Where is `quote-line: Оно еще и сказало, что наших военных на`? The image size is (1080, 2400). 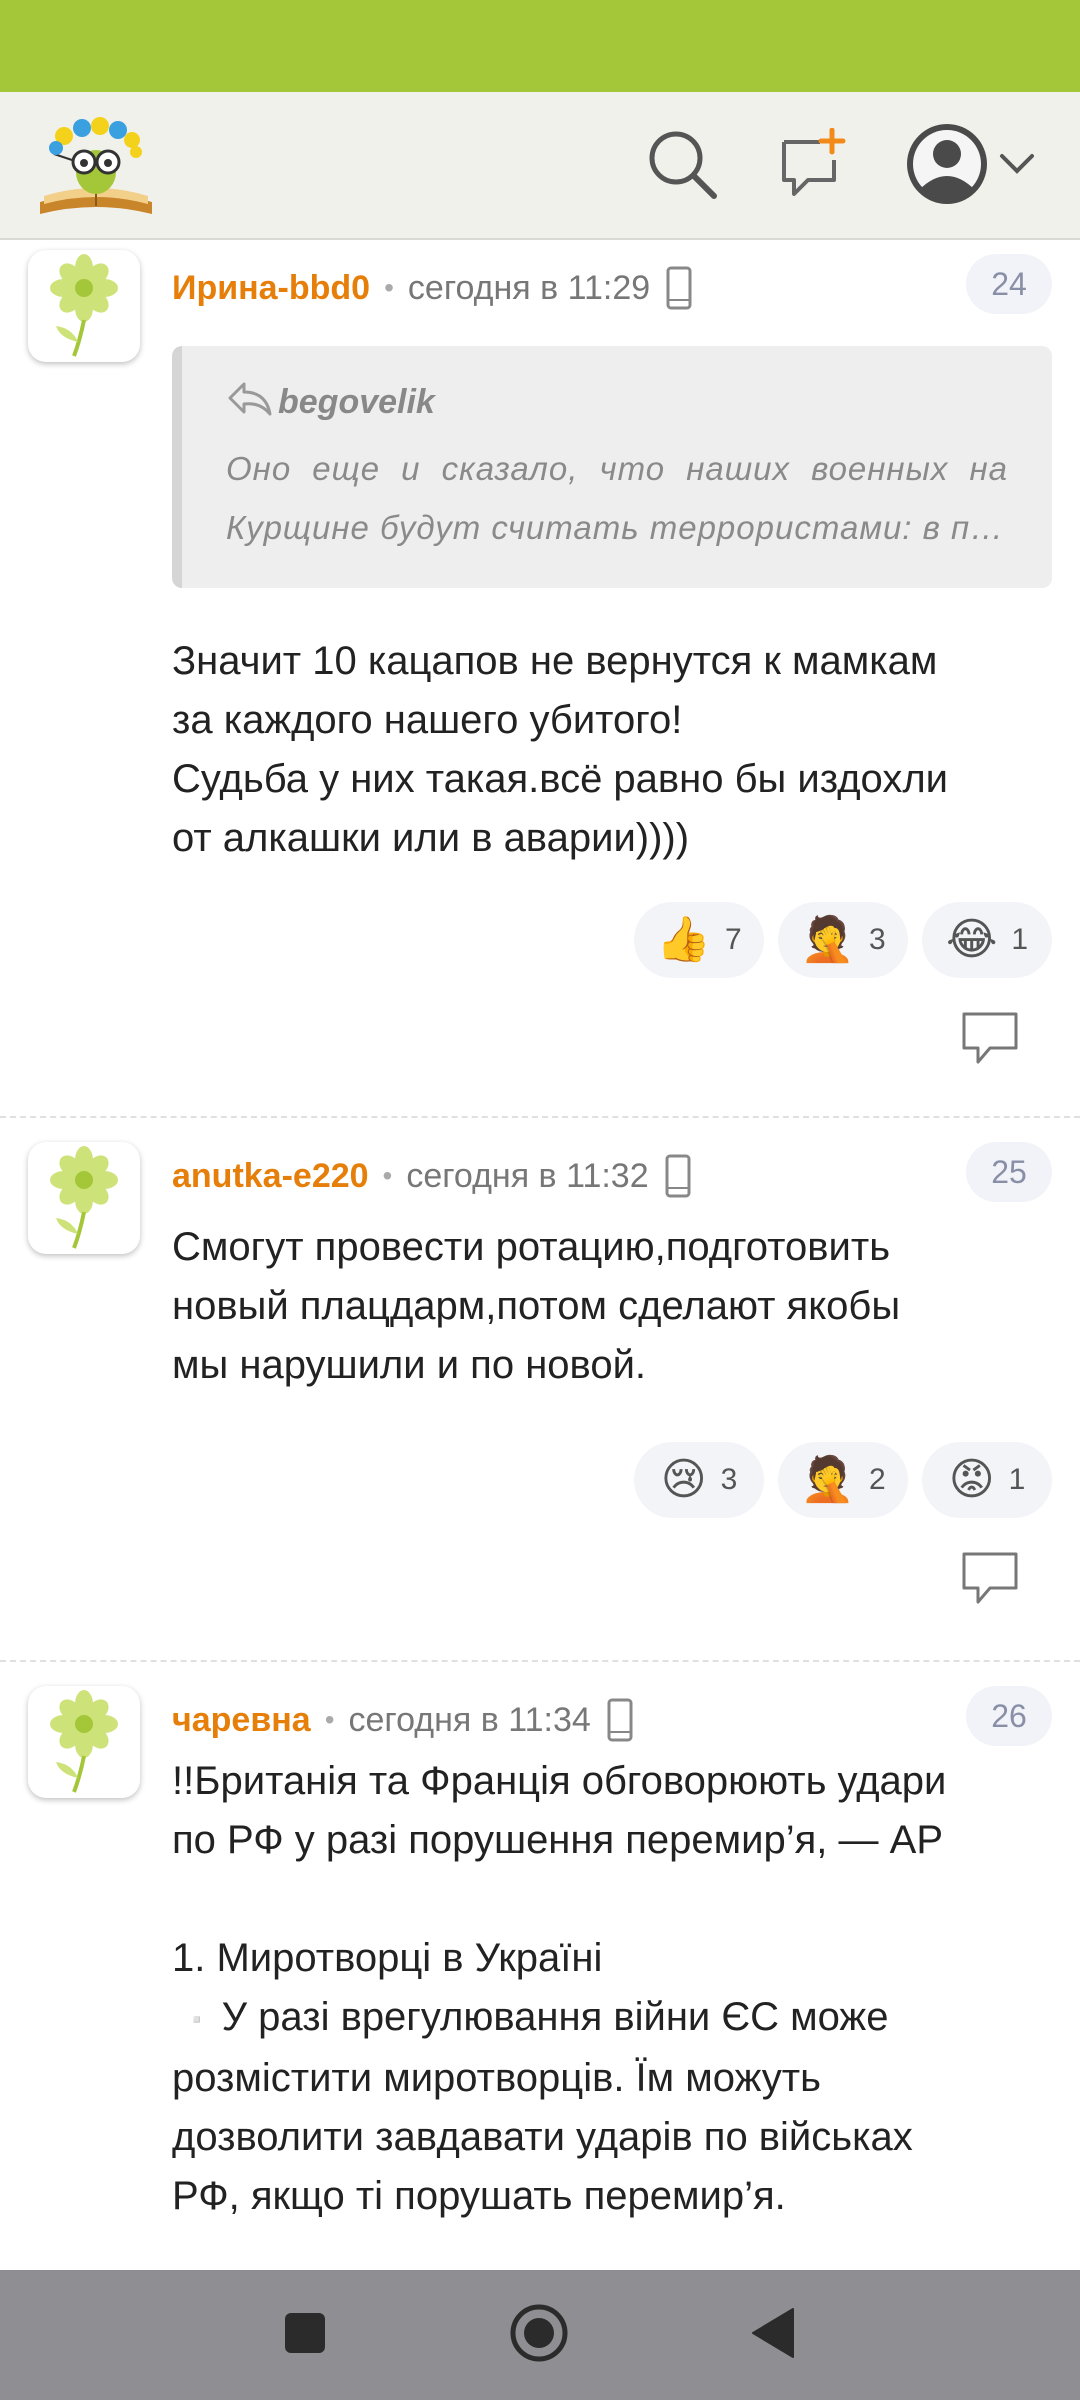 quote-line: Оно еще и сказало, что наших военных на is located at coordinates (617, 468).